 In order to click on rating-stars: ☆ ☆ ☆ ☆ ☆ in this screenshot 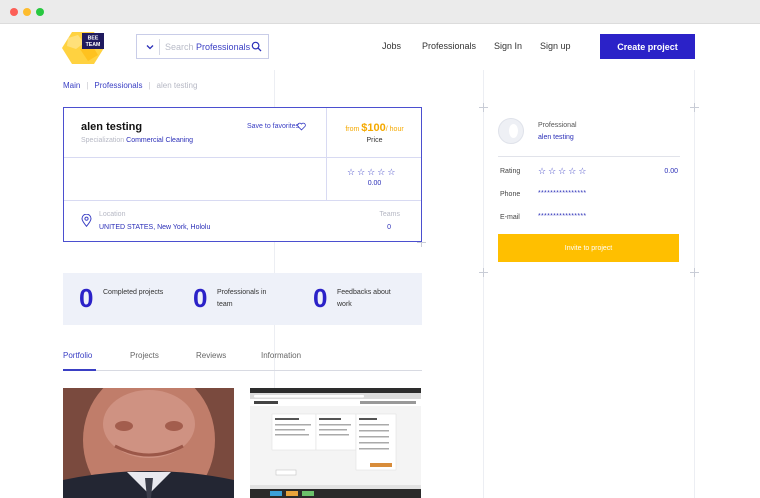, I will do `click(371, 172)`.